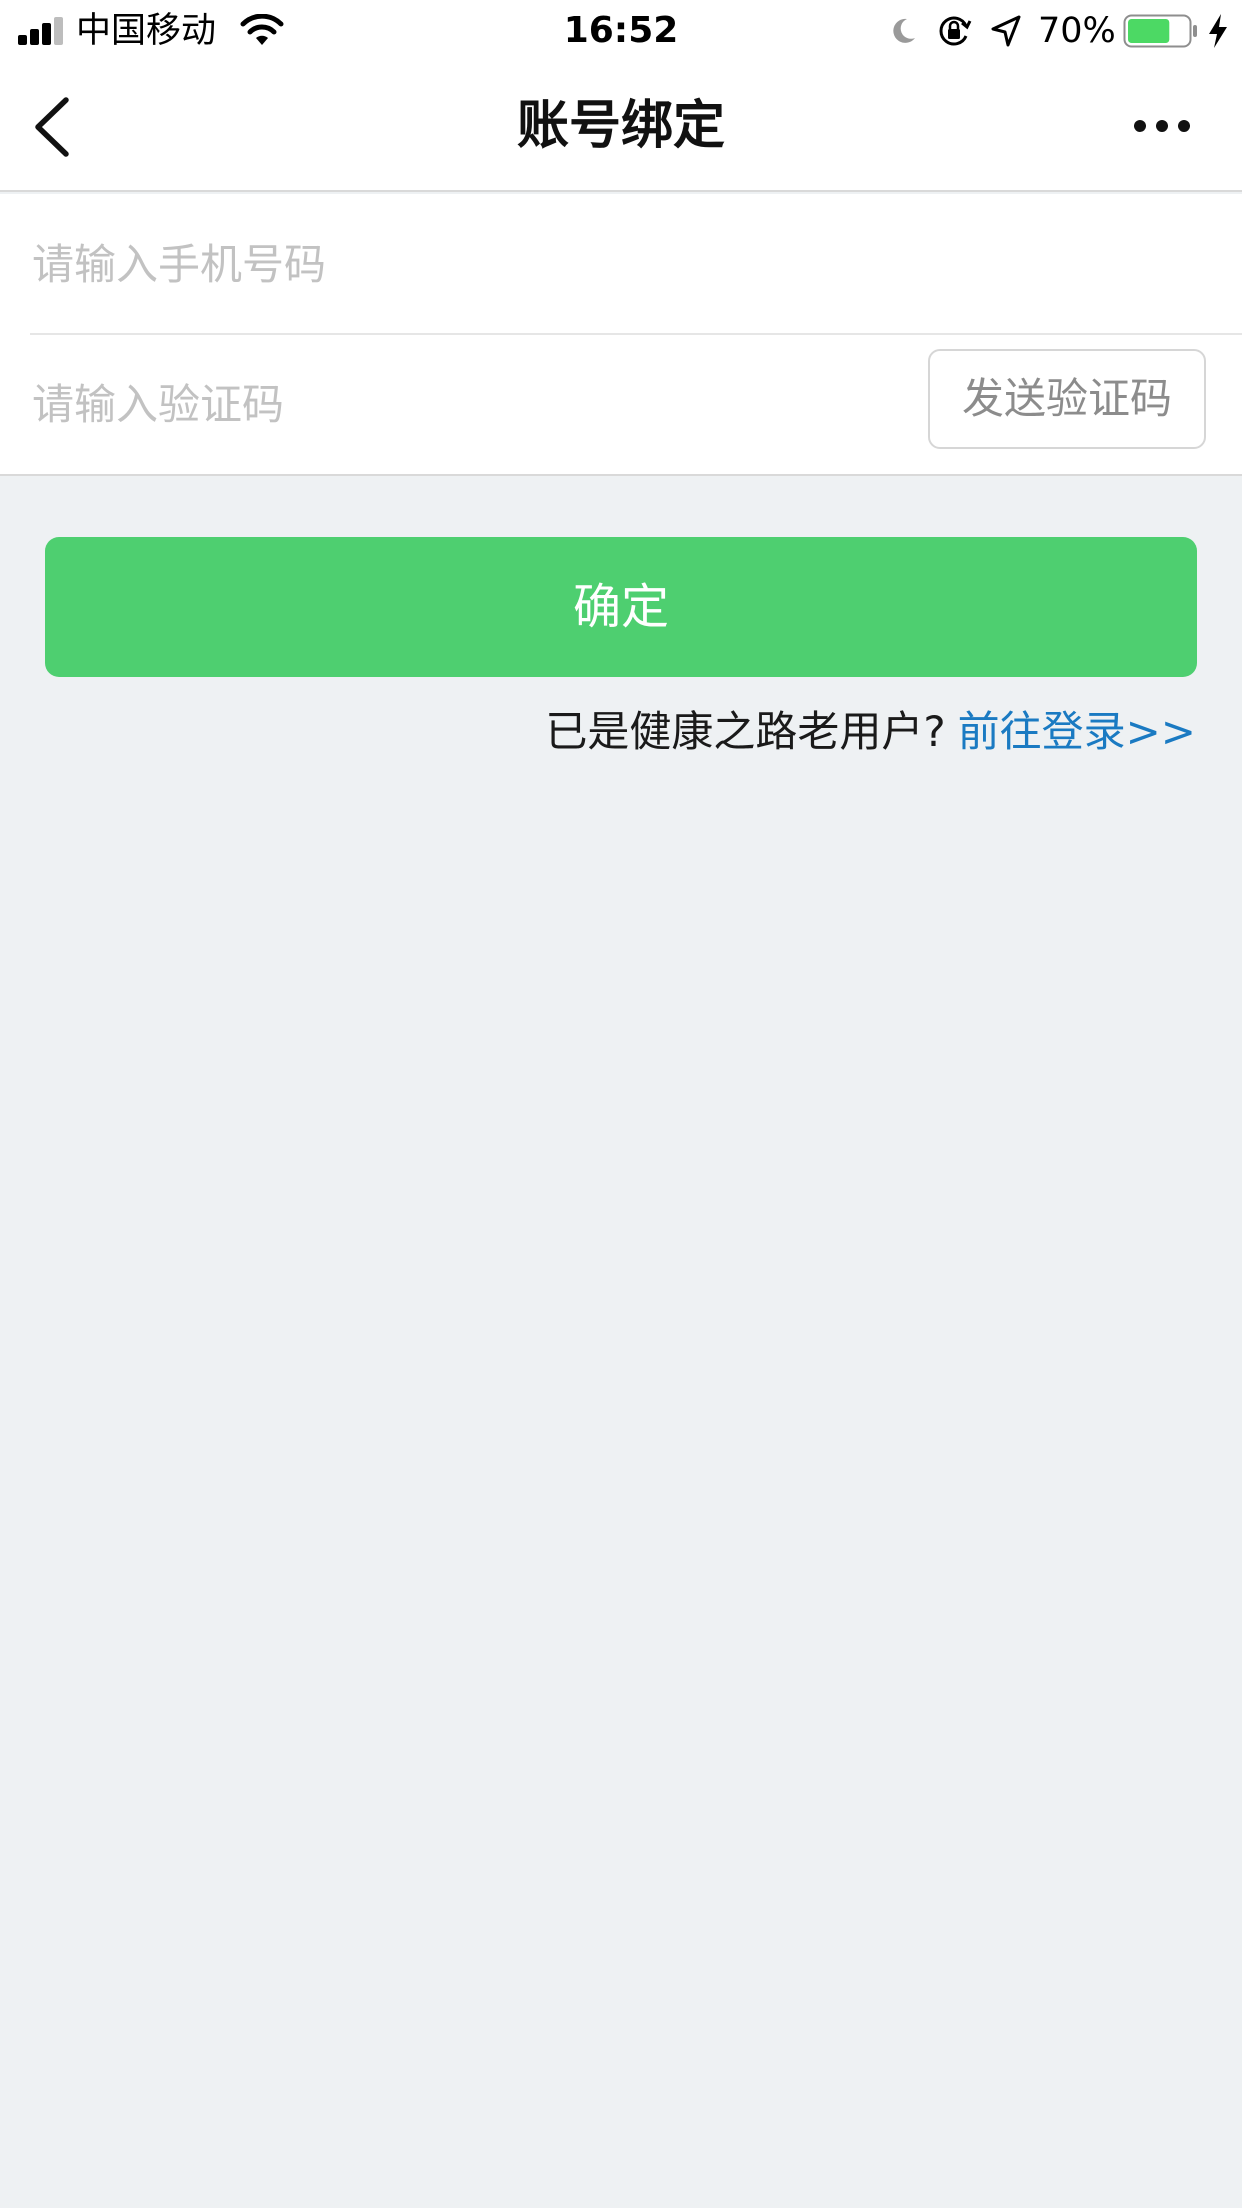 This screenshot has width=1242, height=2208. I want to click on login-link: 前往登录>>, so click(1077, 731).